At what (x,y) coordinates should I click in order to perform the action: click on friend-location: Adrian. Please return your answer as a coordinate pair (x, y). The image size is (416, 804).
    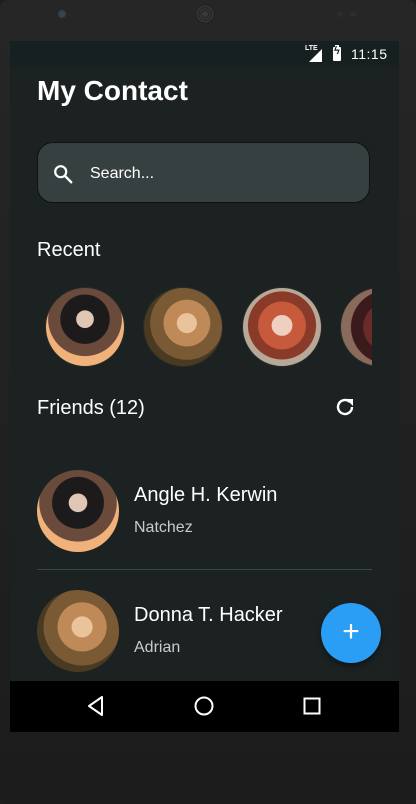
    Looking at the image, I should click on (157, 647).